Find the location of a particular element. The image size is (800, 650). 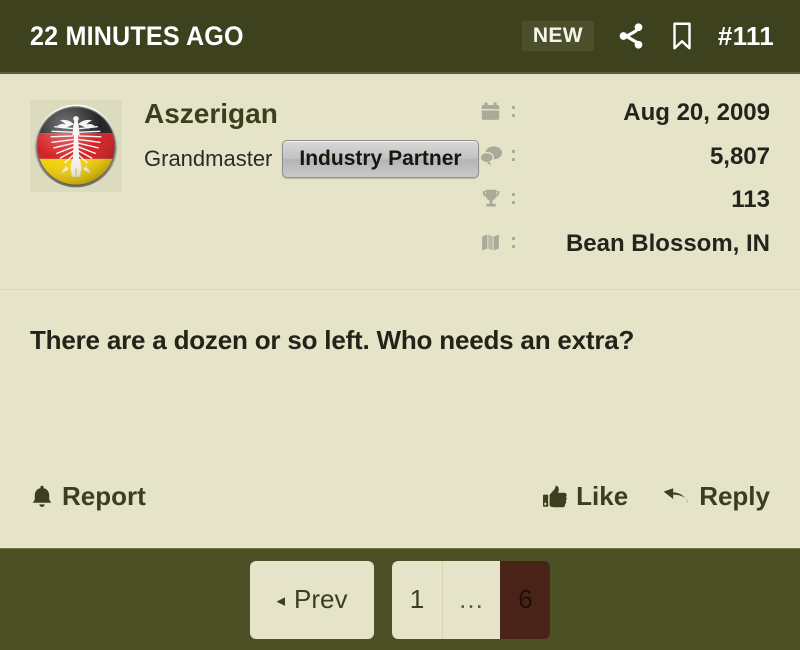

reply-label: Reply is located at coordinates (734, 496).